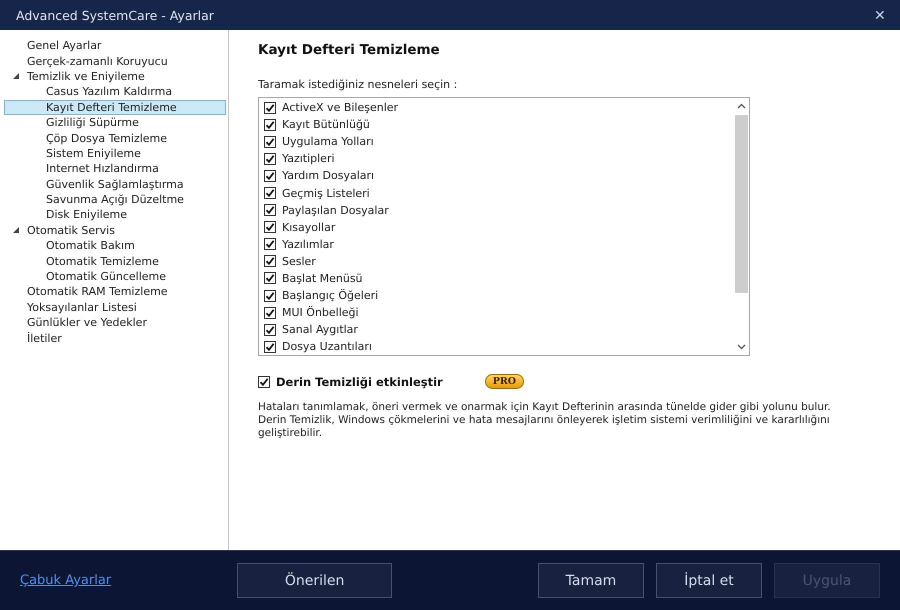 This screenshot has height=610, width=900. What do you see at coordinates (322, 278) in the screenshot?
I see `checkbox-label: Başlat Menüsü` at bounding box center [322, 278].